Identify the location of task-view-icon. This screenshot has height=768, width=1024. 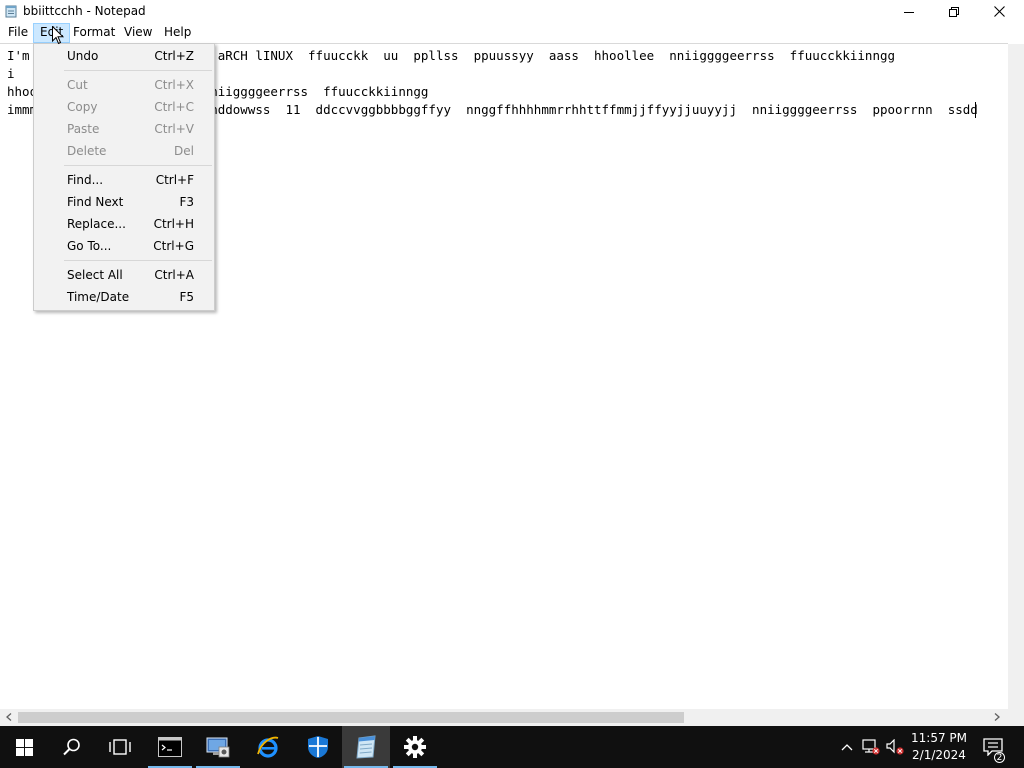
(120, 747).